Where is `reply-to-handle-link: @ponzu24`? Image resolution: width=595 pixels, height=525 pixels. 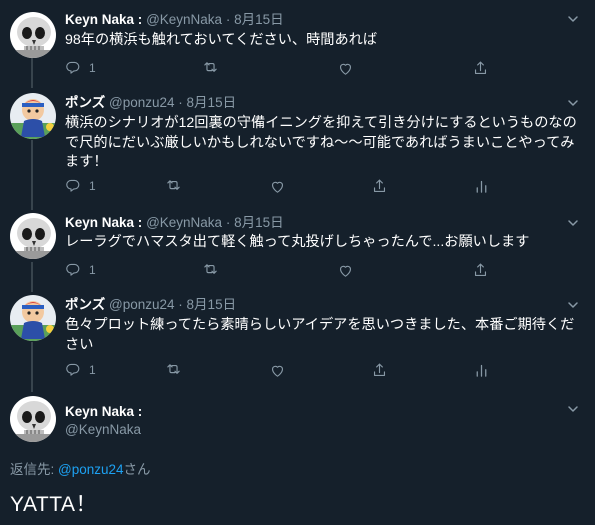
reply-to-handle-link: @ponzu24 is located at coordinates (91, 469).